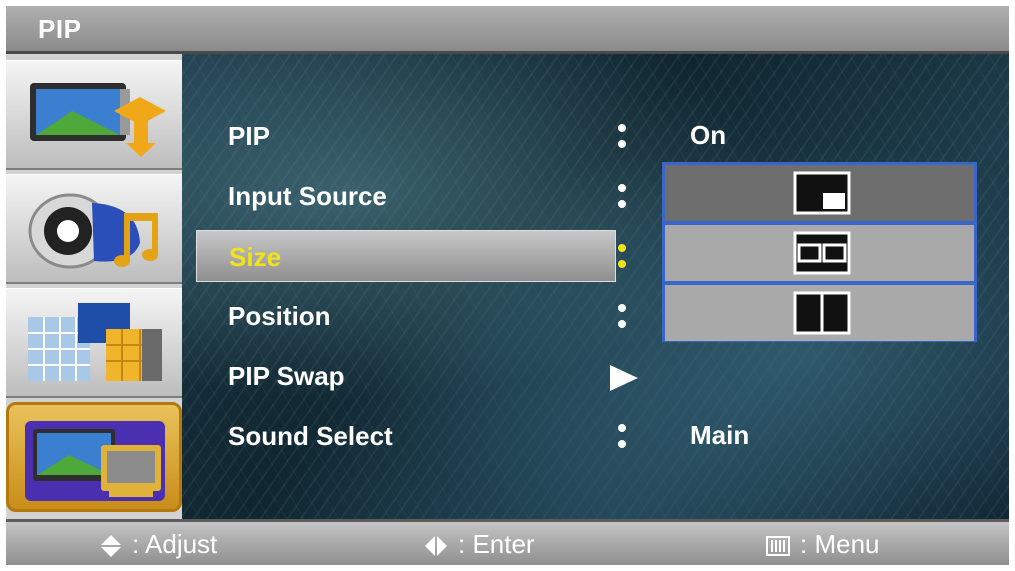  I want to click on size-option-side-by-side, so click(819, 313).